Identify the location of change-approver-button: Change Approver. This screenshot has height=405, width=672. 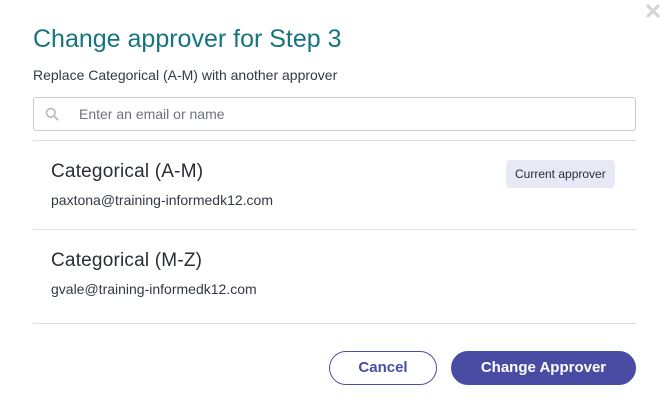
(543, 368).